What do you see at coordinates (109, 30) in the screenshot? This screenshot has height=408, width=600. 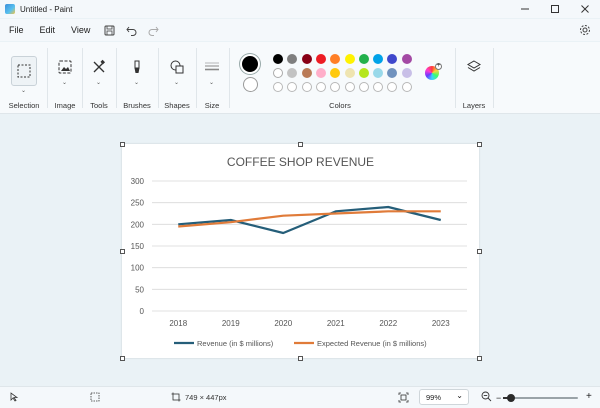 I see `save-button` at bounding box center [109, 30].